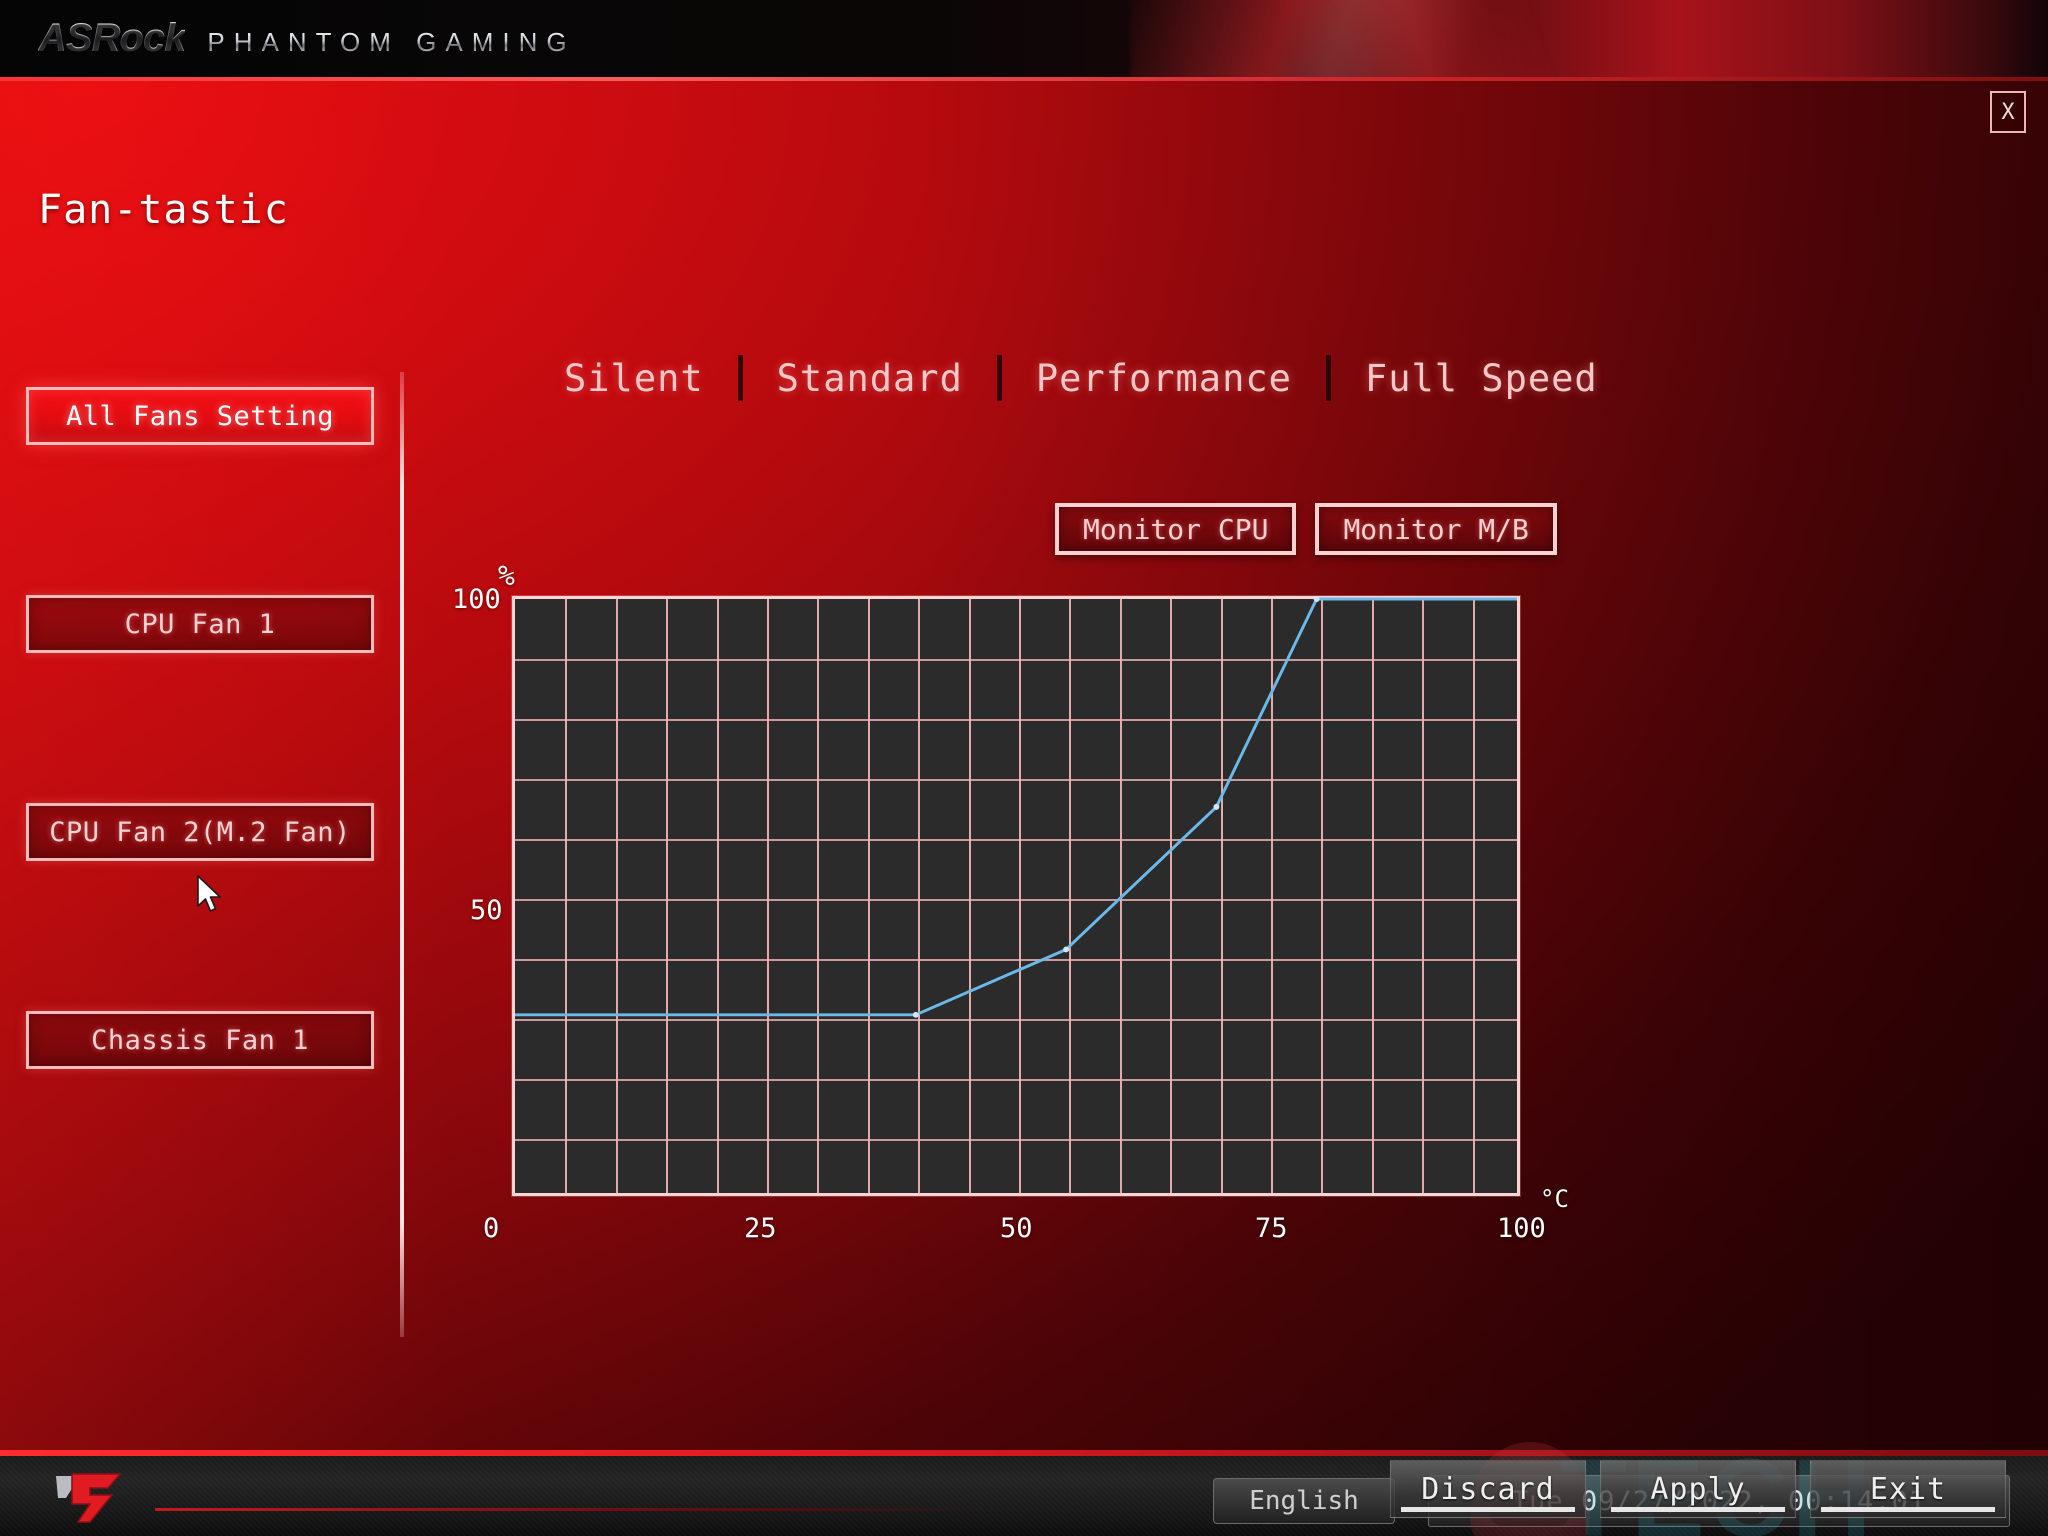 The height and width of the screenshot is (1536, 2048). Describe the element at coordinates (570, 1509) in the screenshot. I see `footer-underline` at that location.